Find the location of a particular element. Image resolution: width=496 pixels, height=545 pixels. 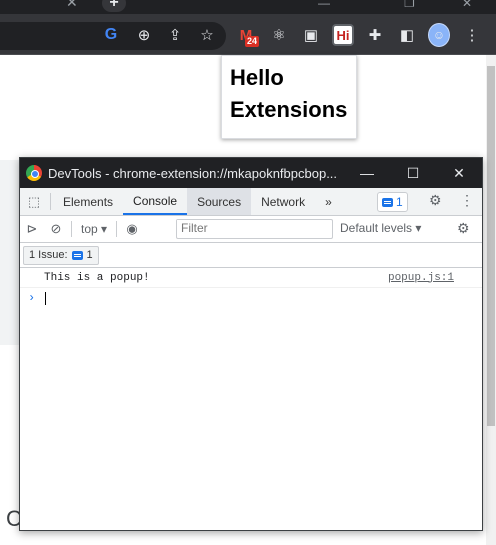

popup-heading: Hello Extensions is located at coordinates (289, 94).